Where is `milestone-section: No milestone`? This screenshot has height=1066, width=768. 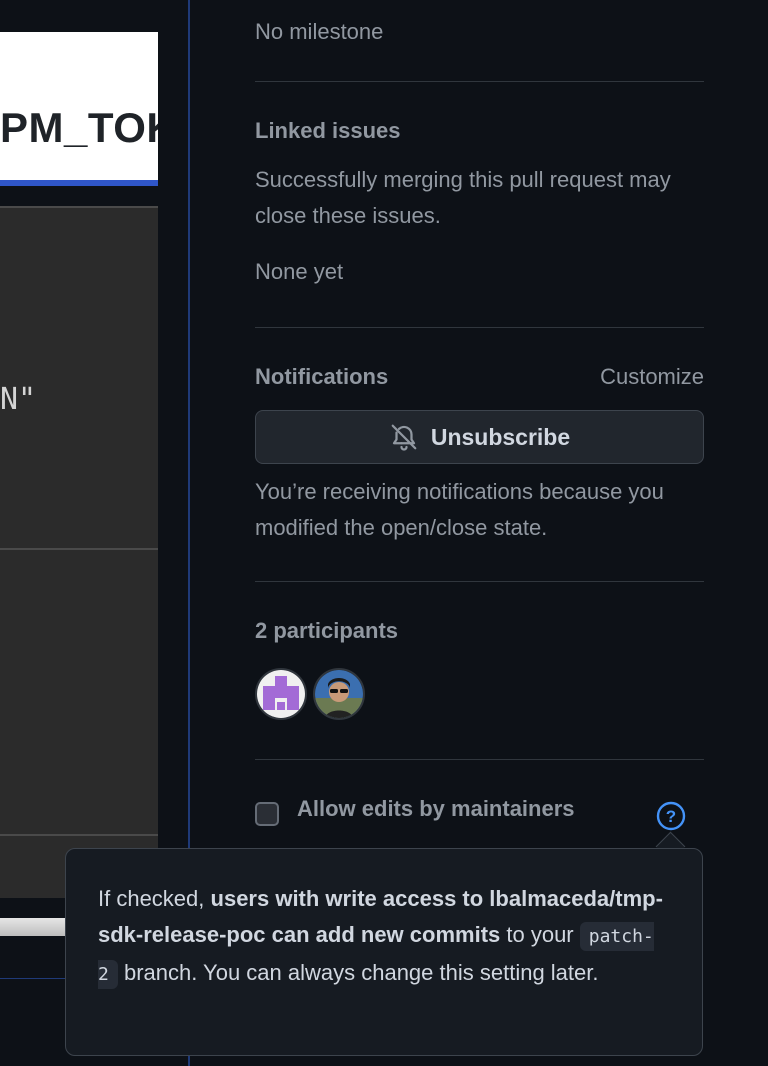
milestone-section: No milestone is located at coordinates (479, 41).